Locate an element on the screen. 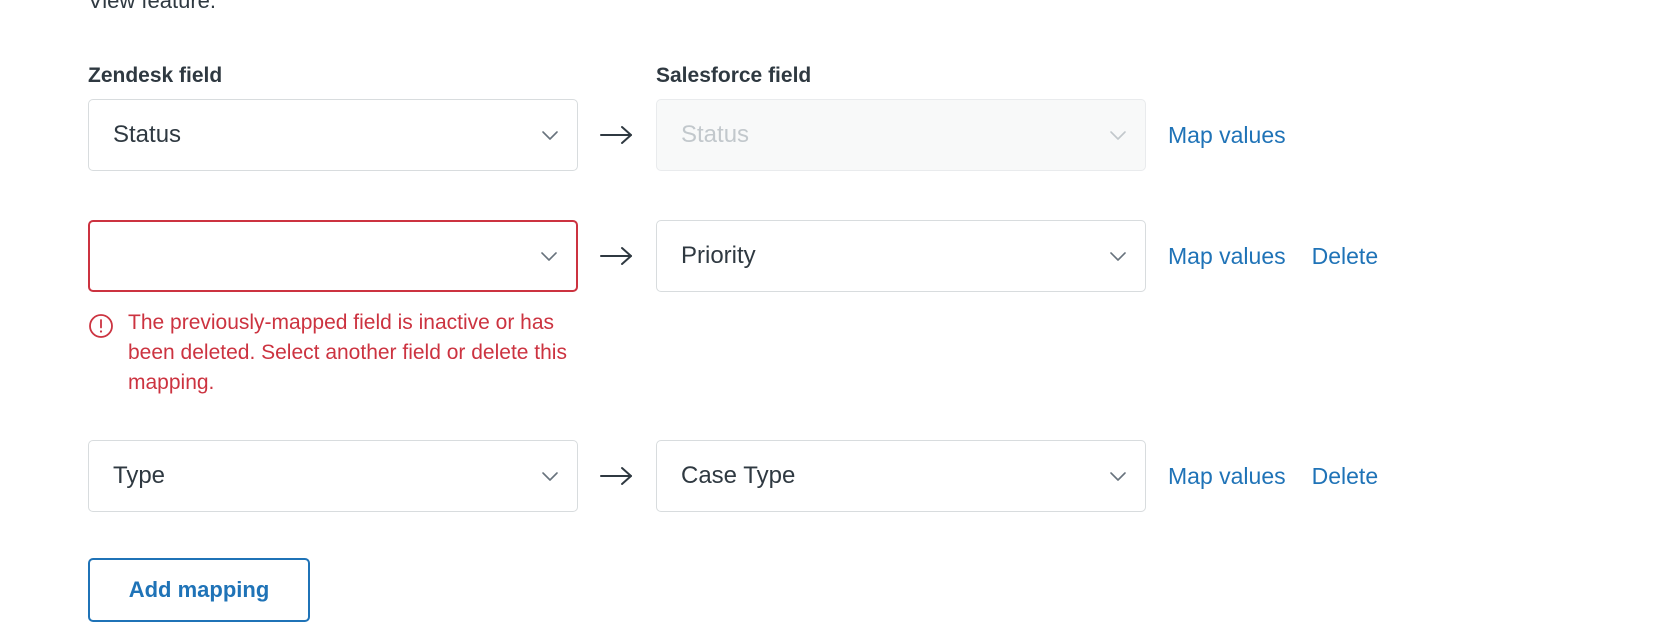 The image size is (1658, 622). zendesk-field-select is located at coordinates (333, 256).